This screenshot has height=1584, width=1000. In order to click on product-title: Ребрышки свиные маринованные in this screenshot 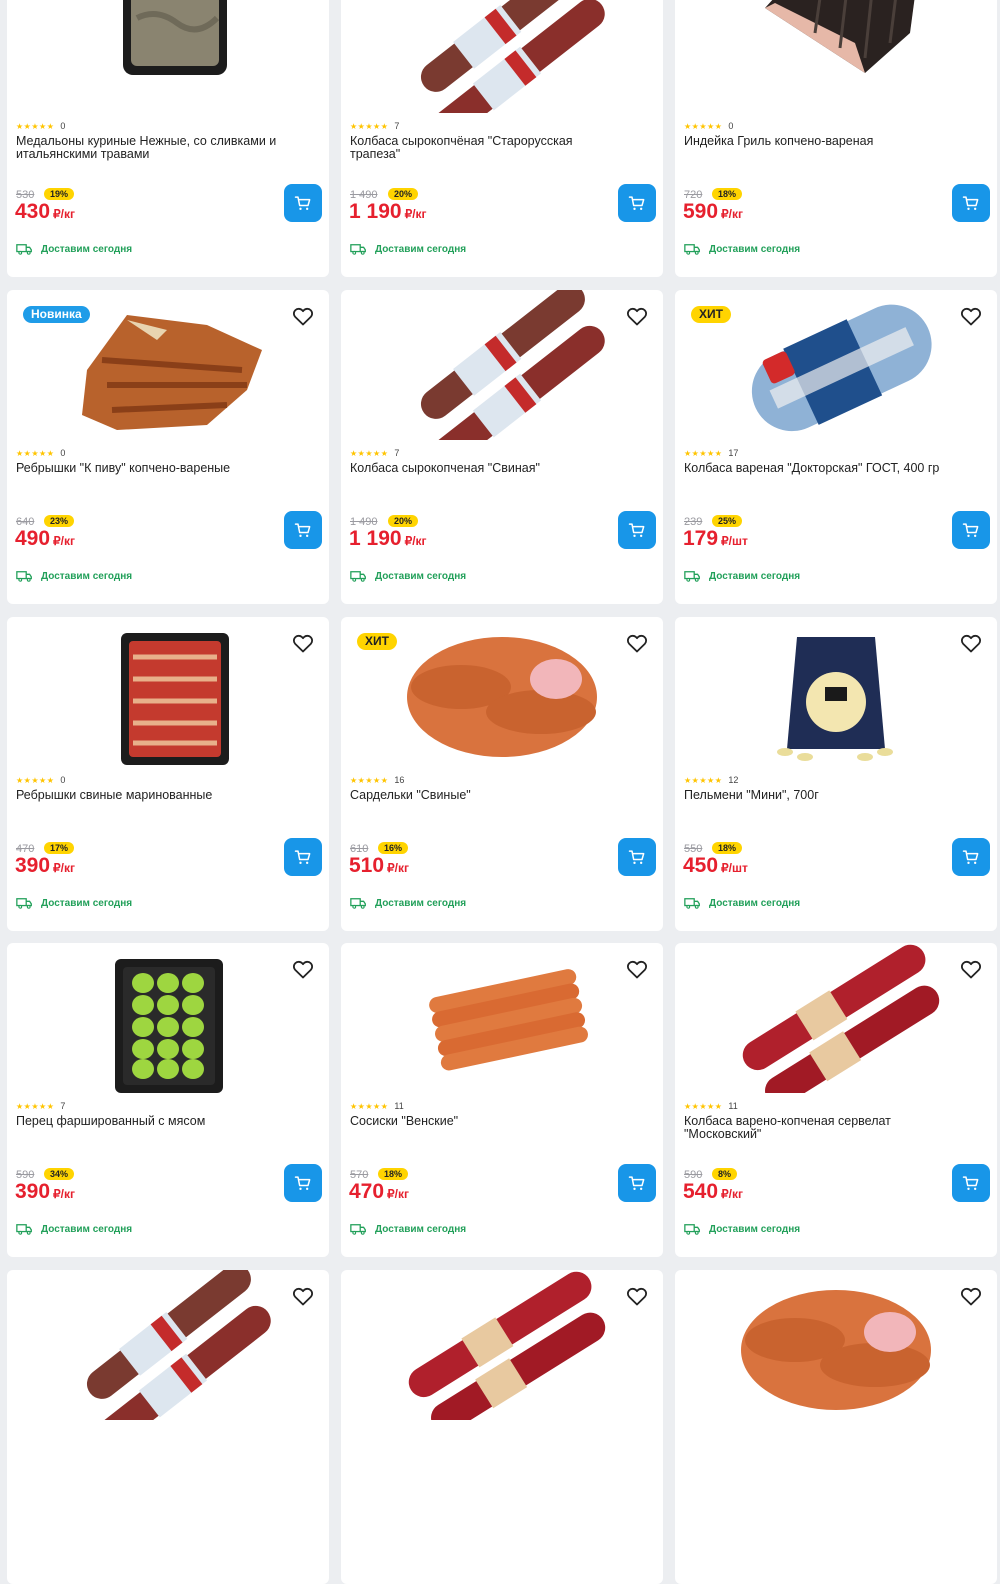, I will do `click(151, 795)`.